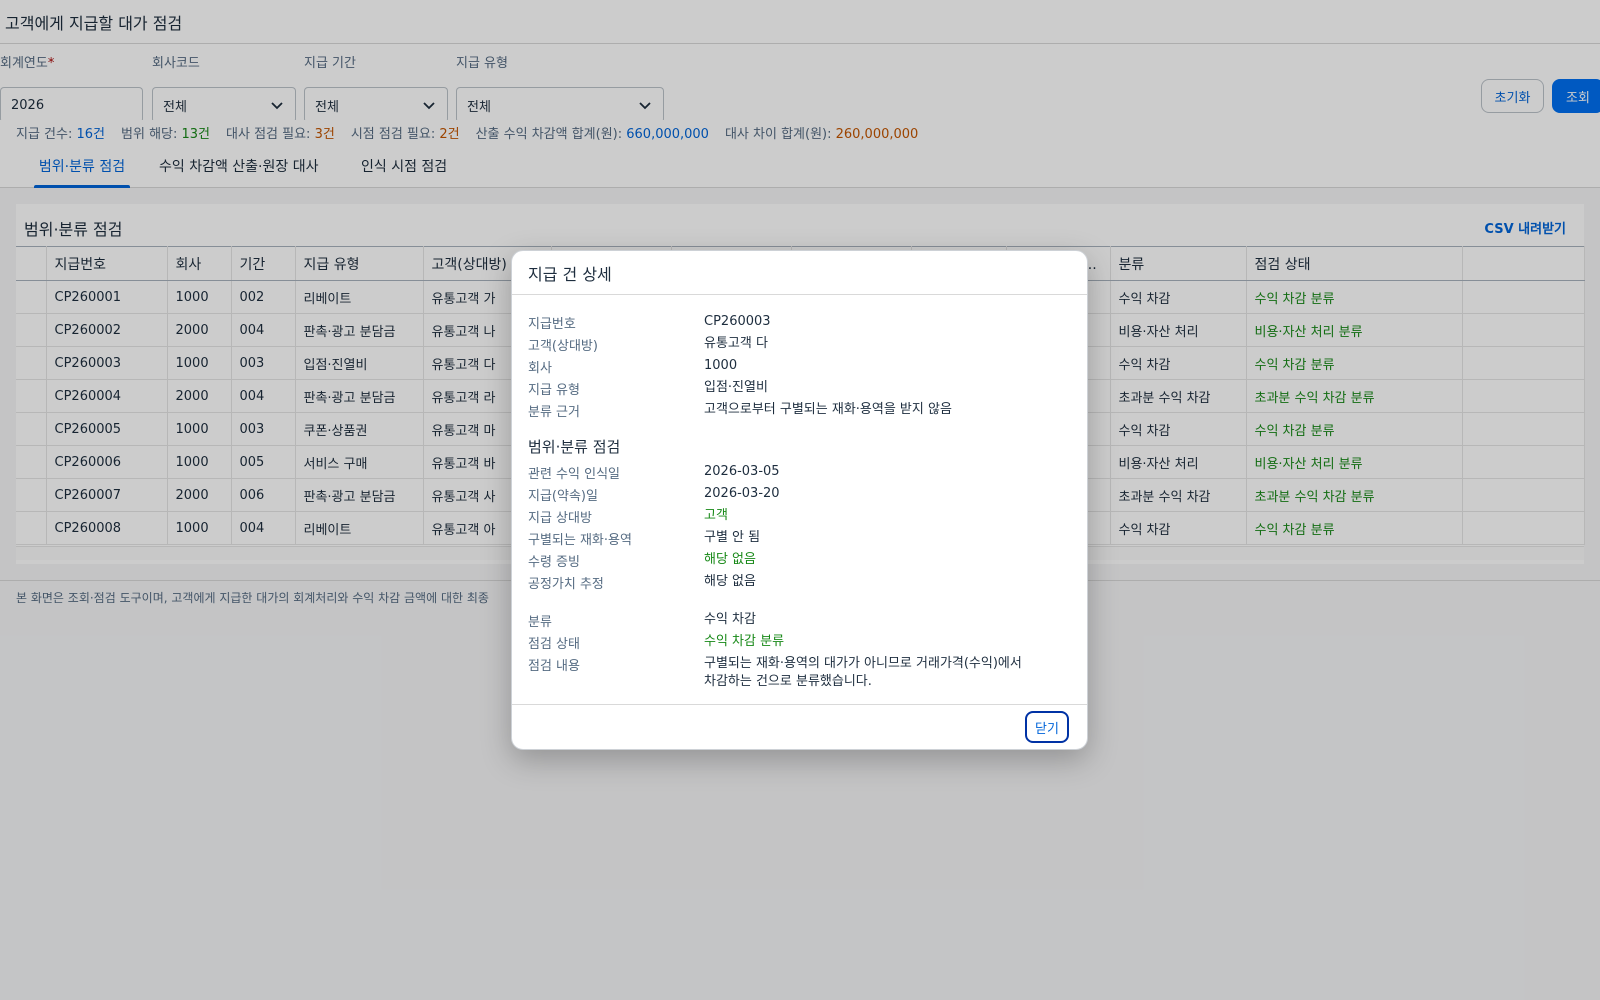 Image resolution: width=1600 pixels, height=1000 pixels. What do you see at coordinates (628, 517) in the screenshot?
I see `detail-row: 지급 상대방 고객` at bounding box center [628, 517].